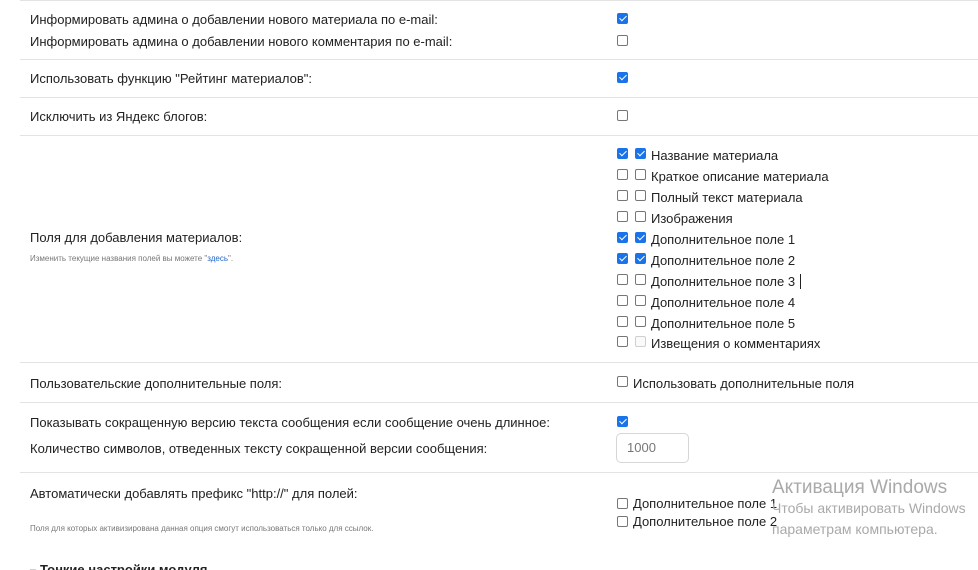  I want to click on fields-label: Поля для добавления материалов:, so click(136, 237).